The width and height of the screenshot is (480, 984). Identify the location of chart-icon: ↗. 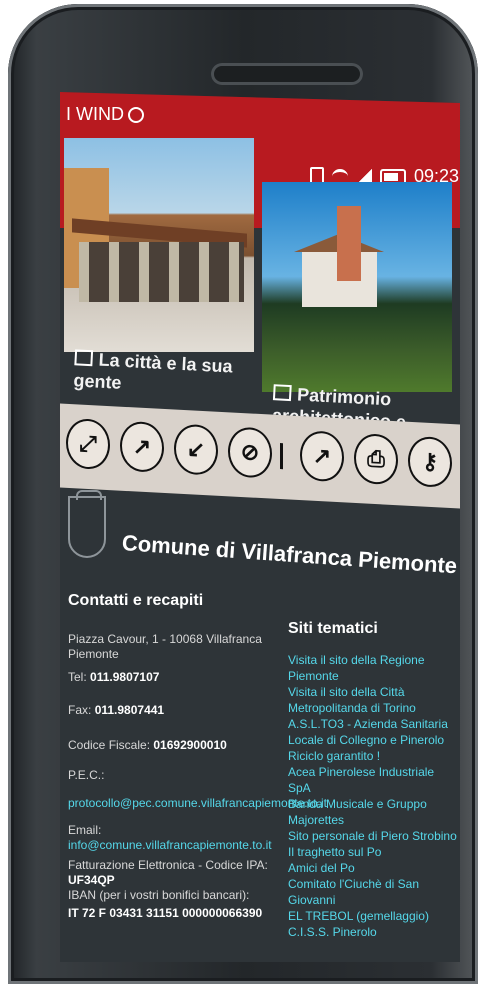
(322, 456).